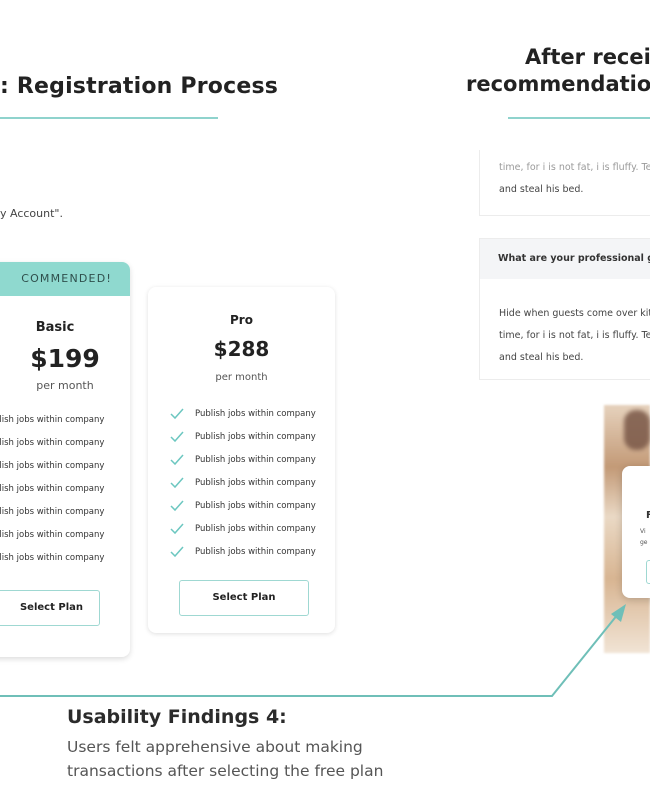 This screenshot has height=812, width=650. I want to click on findings-line: Users felt apprehensive about making, so click(215, 747).